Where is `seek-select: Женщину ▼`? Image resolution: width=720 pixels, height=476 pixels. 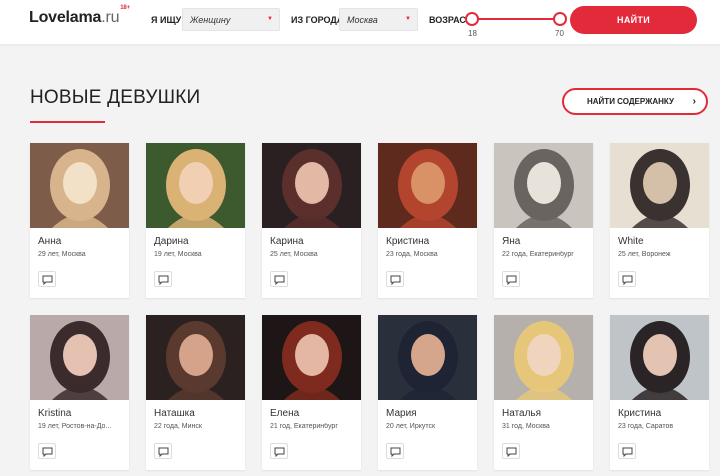
seek-select: Женщину ▼ is located at coordinates (231, 19).